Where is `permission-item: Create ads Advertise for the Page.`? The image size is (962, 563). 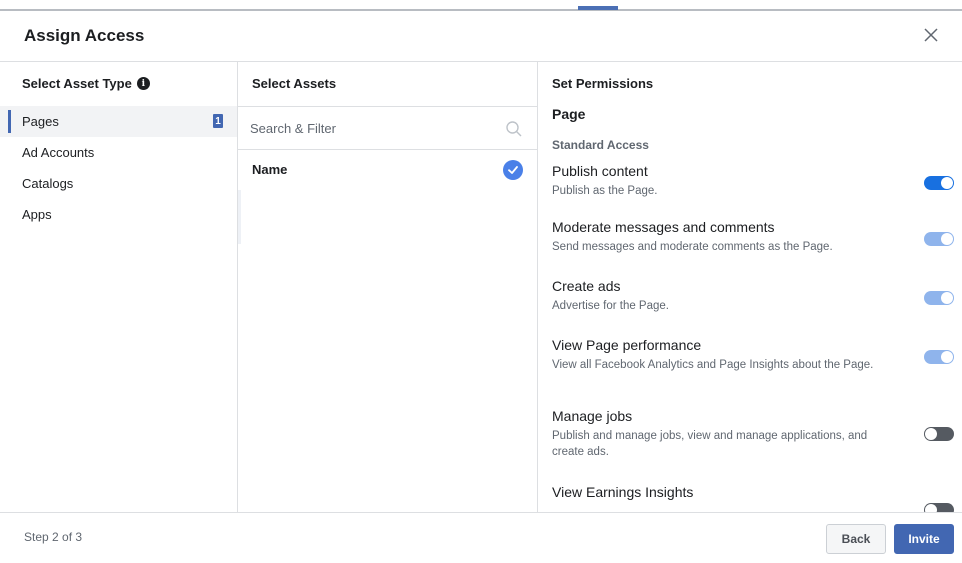
permission-item: Create ads Advertise for the Page. is located at coordinates (753, 306).